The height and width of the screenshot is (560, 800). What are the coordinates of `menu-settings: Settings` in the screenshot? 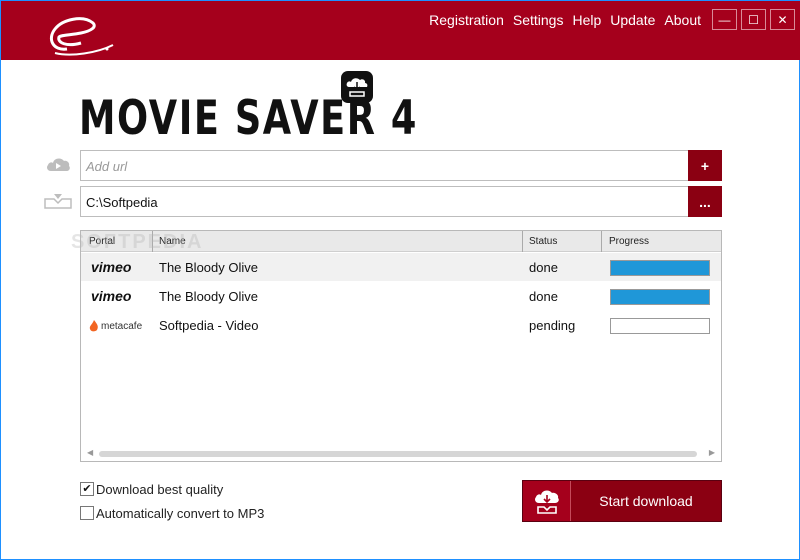 It's located at (538, 20).